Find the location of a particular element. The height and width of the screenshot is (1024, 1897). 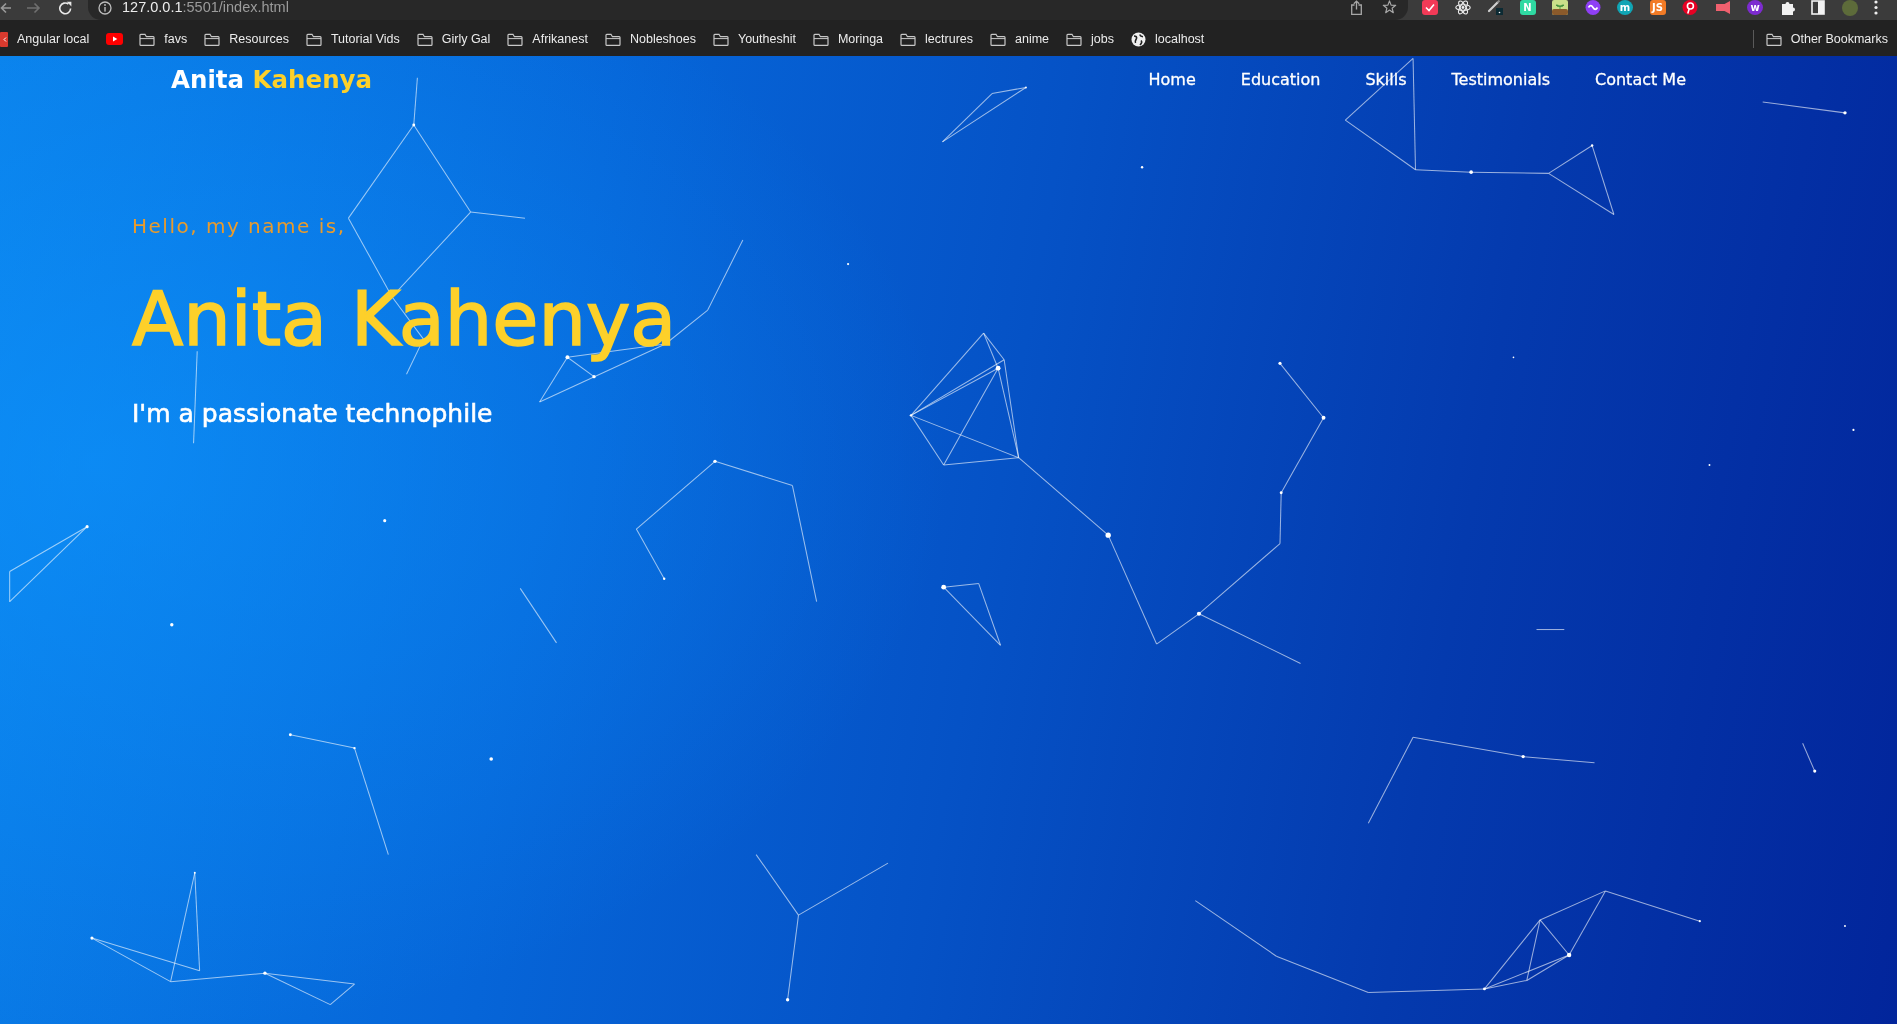

video-camera-icon is located at coordinates (1722, 7).